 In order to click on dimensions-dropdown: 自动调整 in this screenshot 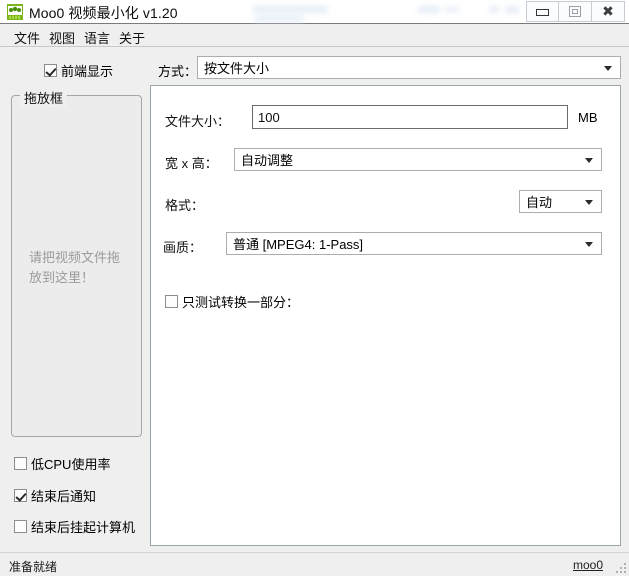, I will do `click(418, 159)`.